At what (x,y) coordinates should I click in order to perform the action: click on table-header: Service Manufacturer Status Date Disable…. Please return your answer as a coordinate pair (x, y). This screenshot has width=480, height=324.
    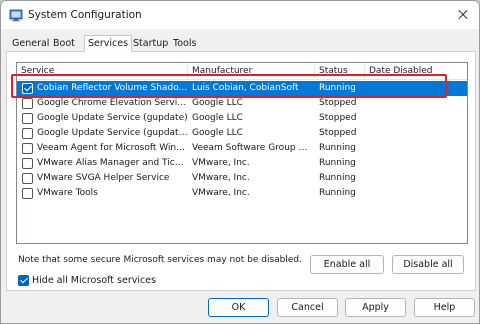
    Looking at the image, I should click on (242, 71).